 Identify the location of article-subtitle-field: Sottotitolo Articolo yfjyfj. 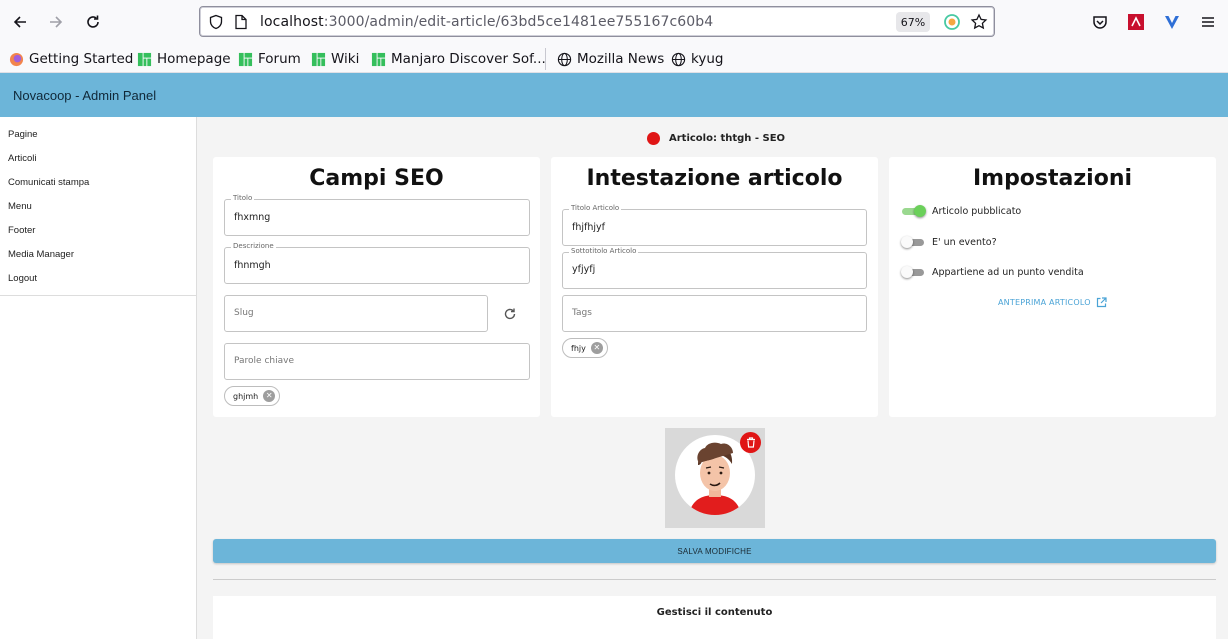
(714, 268).